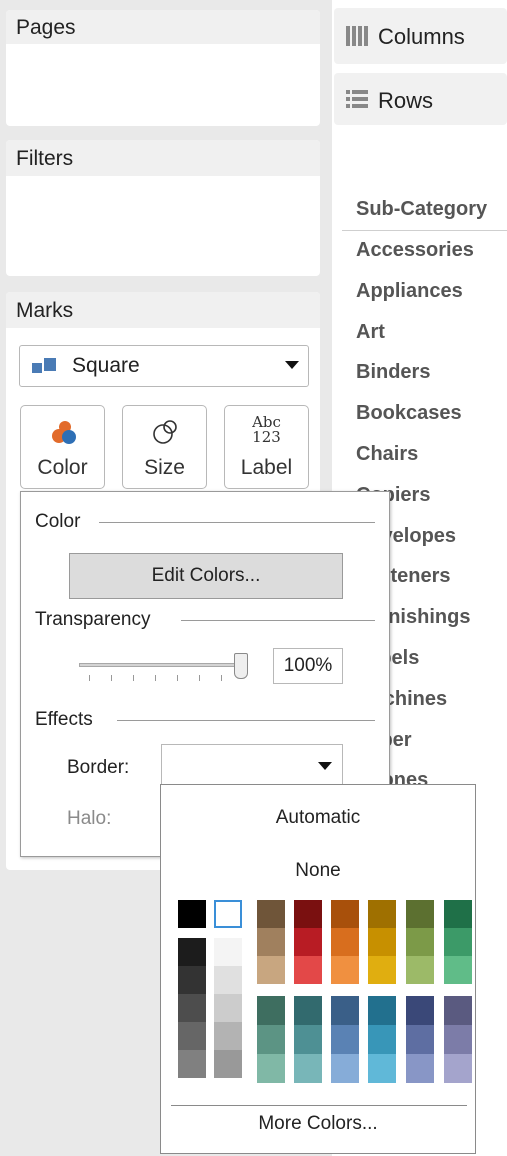 The width and height of the screenshot is (507, 1156). What do you see at coordinates (62, 447) in the screenshot?
I see `color-button: Color` at bounding box center [62, 447].